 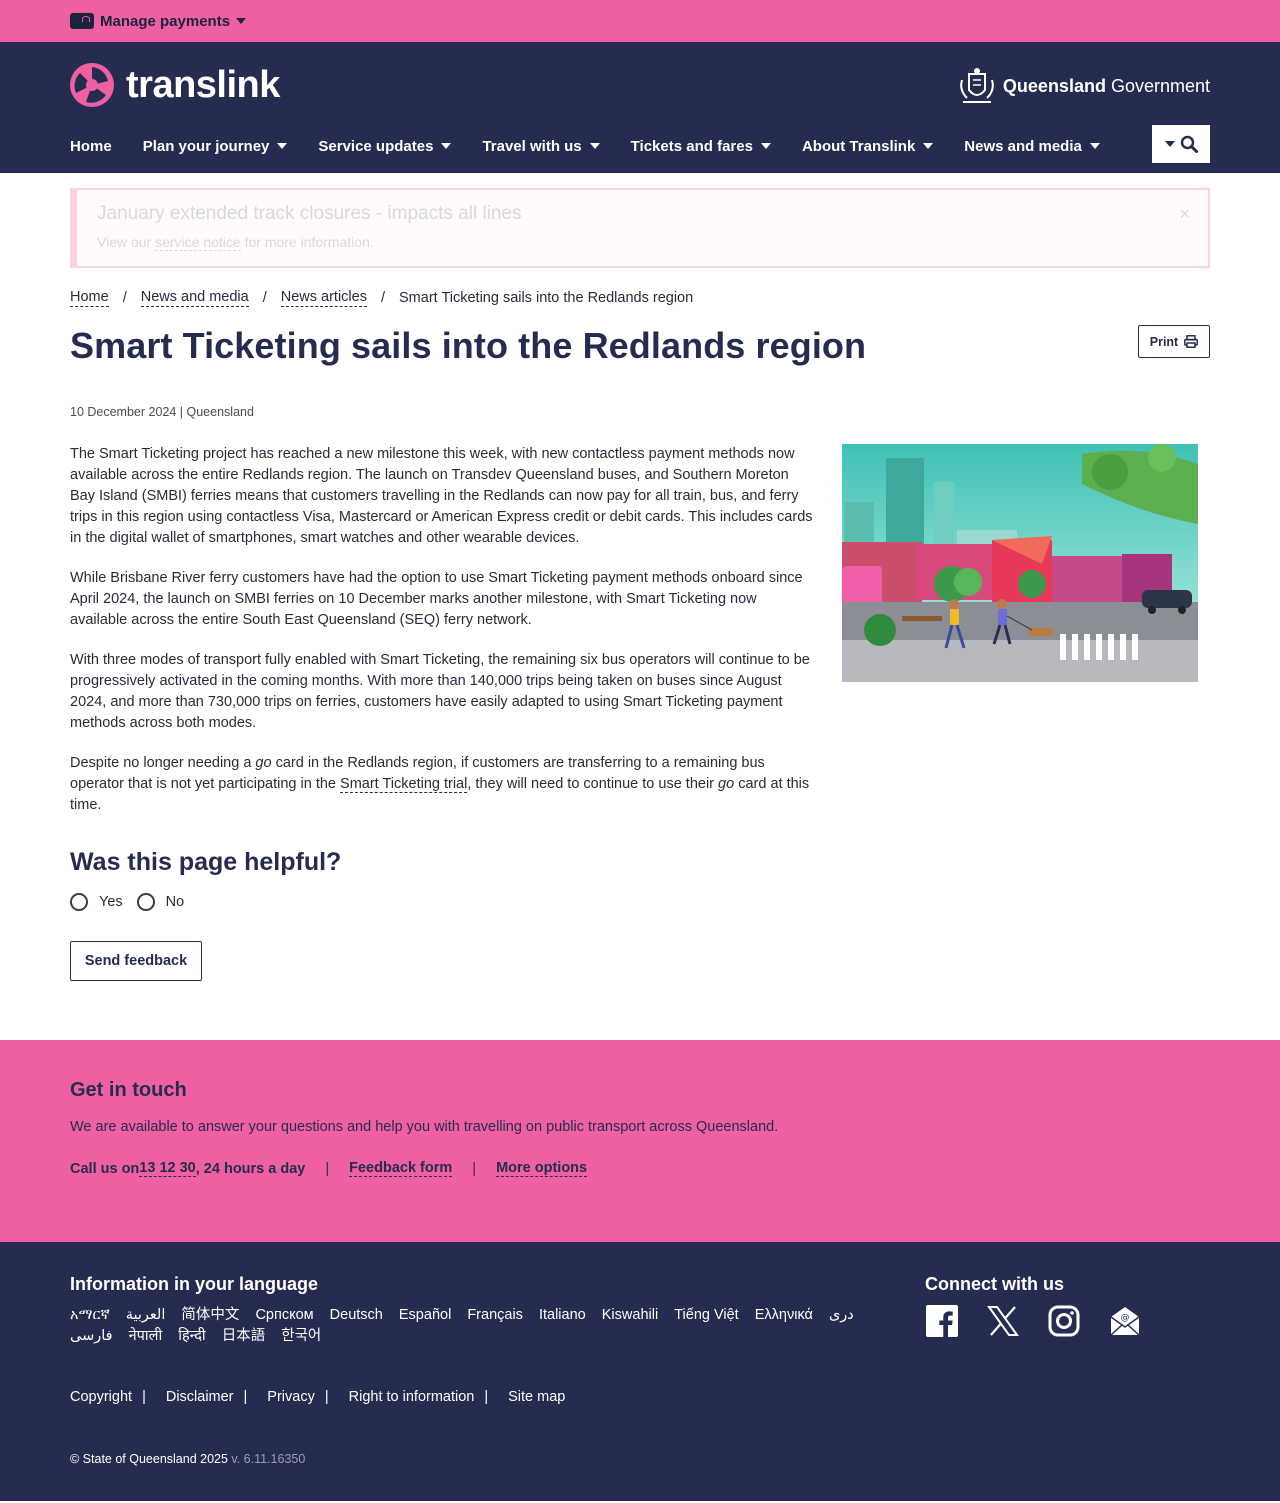 I want to click on language-link: Deutsch, so click(x=356, y=1315).